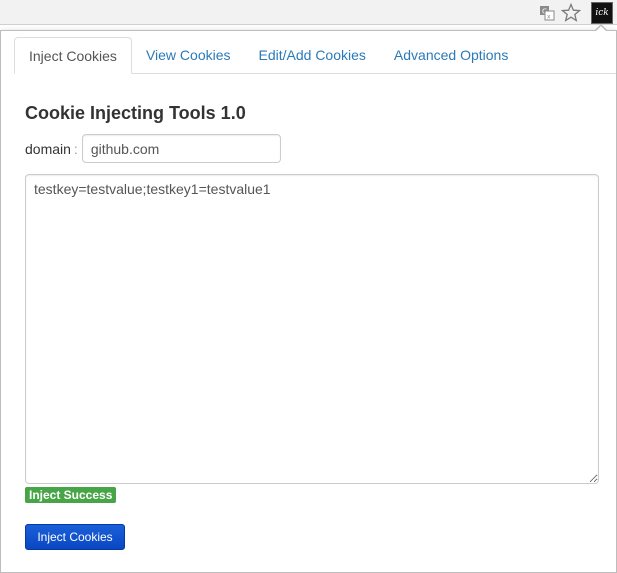 This screenshot has width=617, height=573. What do you see at coordinates (71, 495) in the screenshot?
I see `status-badge: Inject Success` at bounding box center [71, 495].